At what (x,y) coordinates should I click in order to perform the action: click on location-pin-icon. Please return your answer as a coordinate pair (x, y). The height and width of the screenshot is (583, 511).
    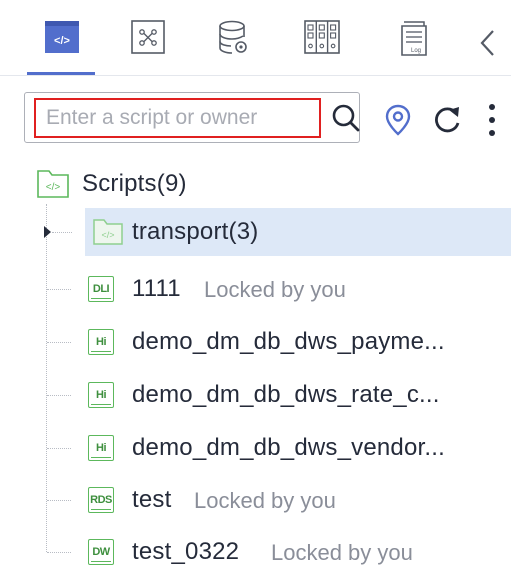
    Looking at the image, I should click on (398, 120).